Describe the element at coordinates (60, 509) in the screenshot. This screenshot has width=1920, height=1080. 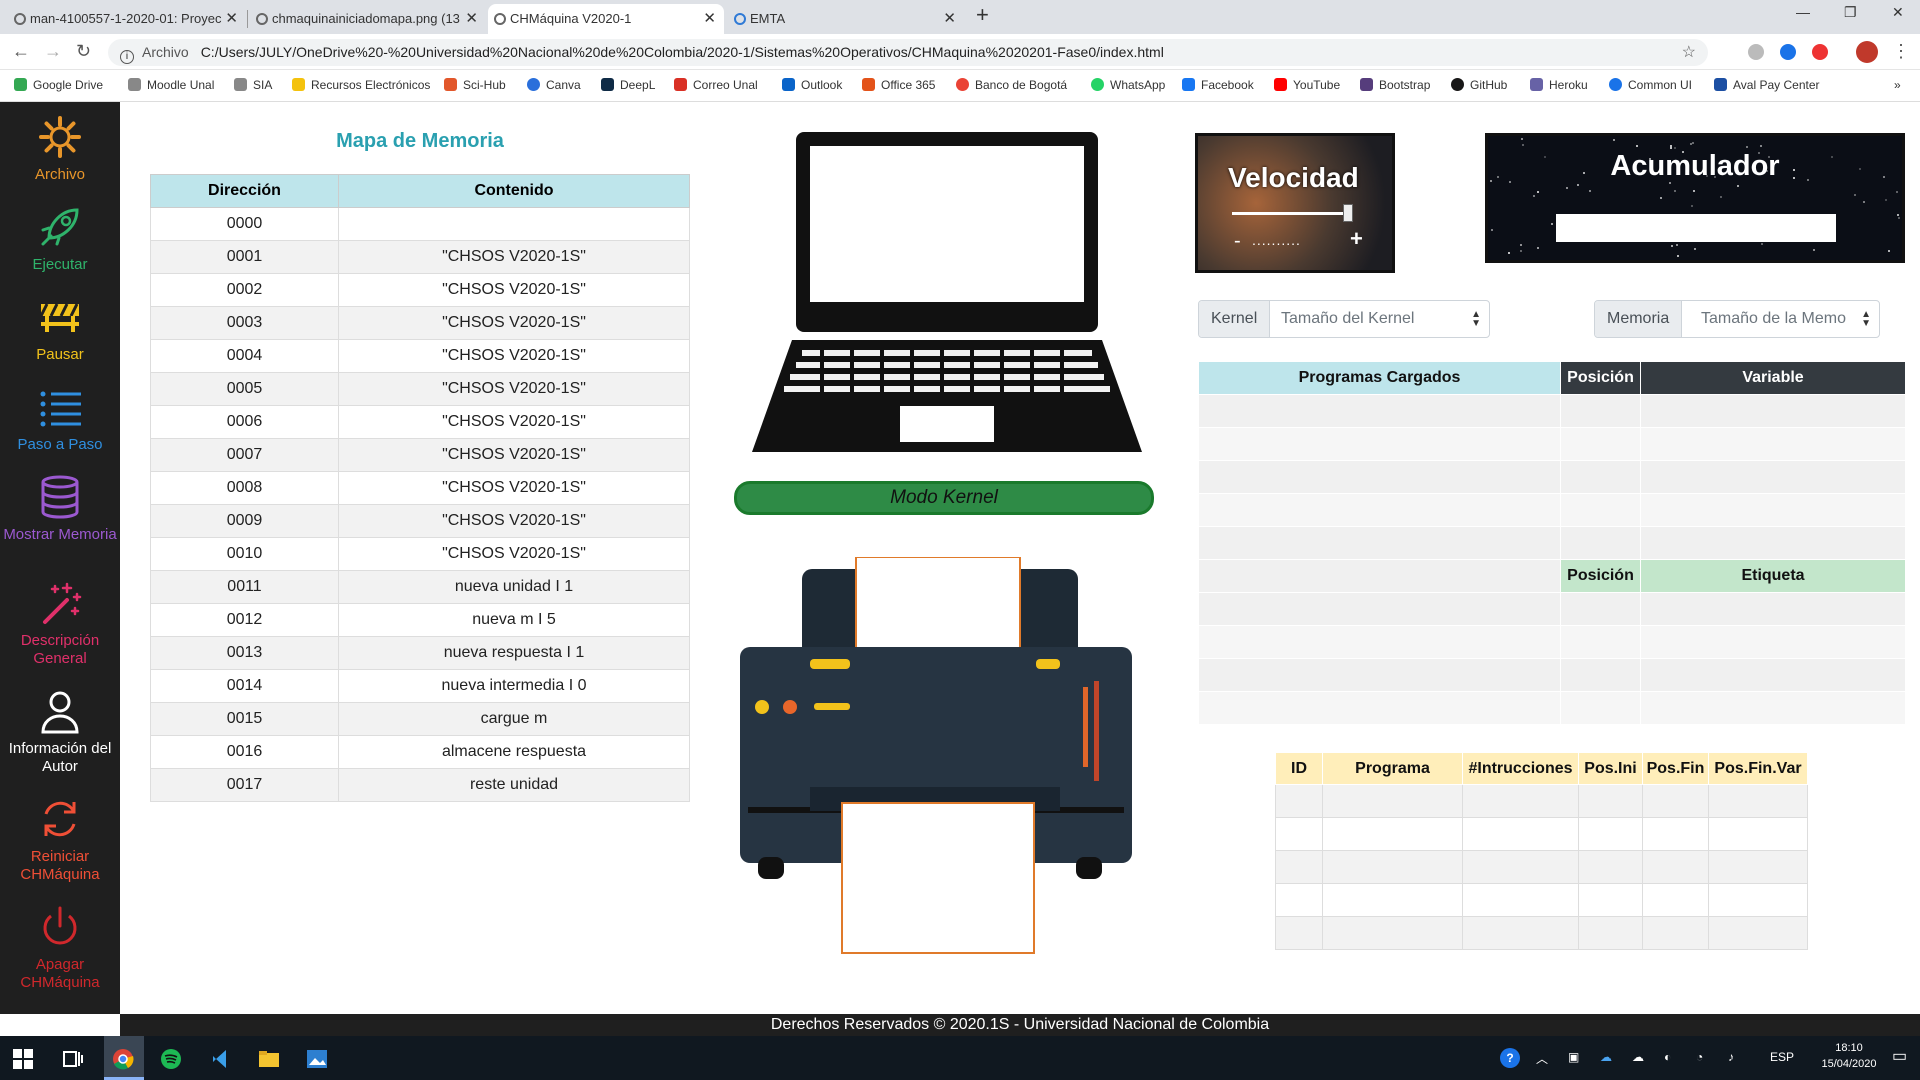
I see `sidebar-item-mostrar-memoria: Mostrar Memoria` at that location.